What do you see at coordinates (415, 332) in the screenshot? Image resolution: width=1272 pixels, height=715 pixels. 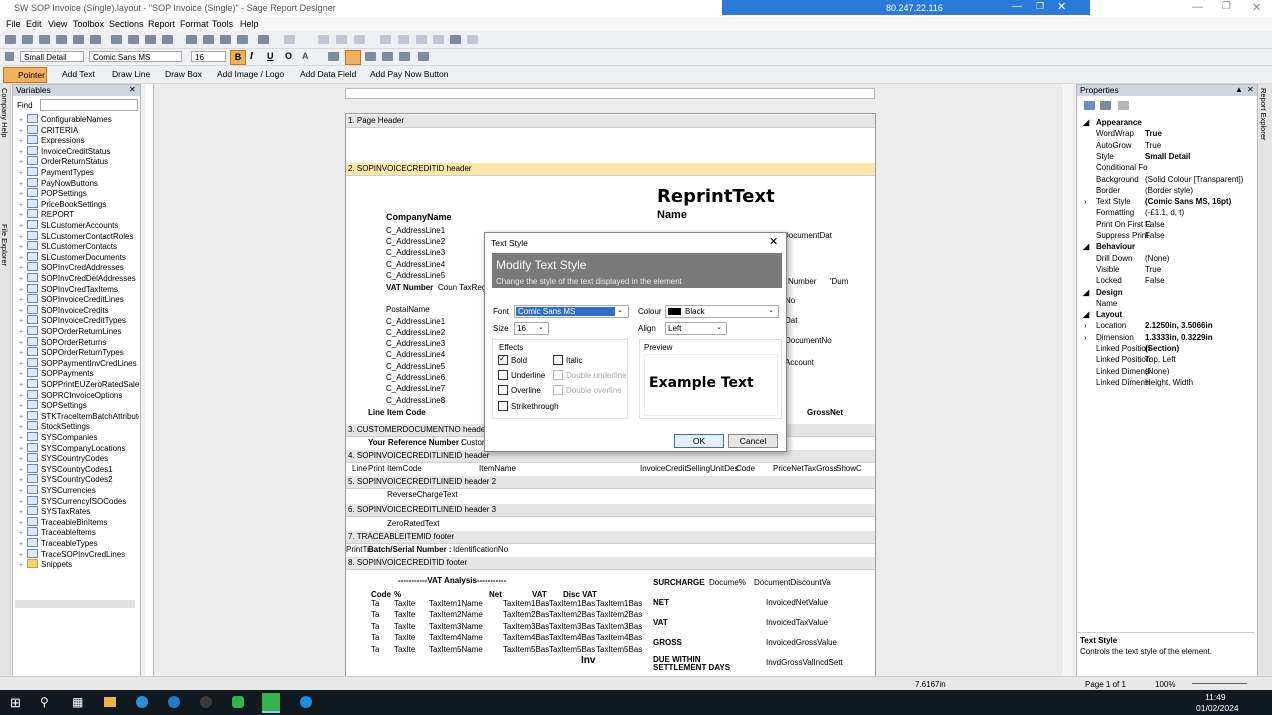 I see `del-address-line: C_AddressLine2` at bounding box center [415, 332].